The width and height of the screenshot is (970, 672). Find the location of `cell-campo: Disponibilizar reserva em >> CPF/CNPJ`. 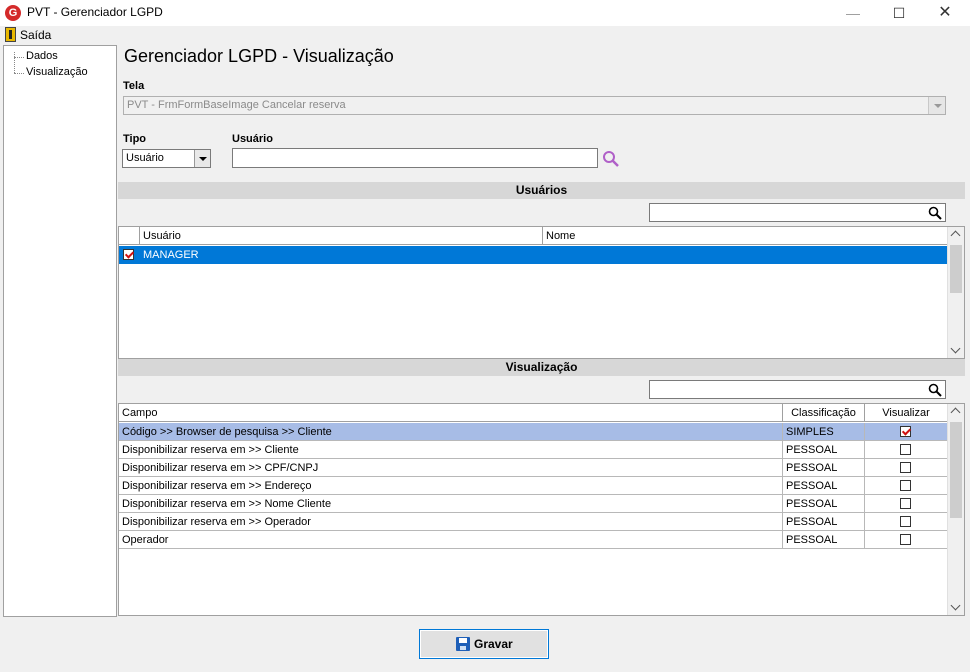

cell-campo: Disponibilizar reserva em >> CPF/CNPJ is located at coordinates (451, 468).